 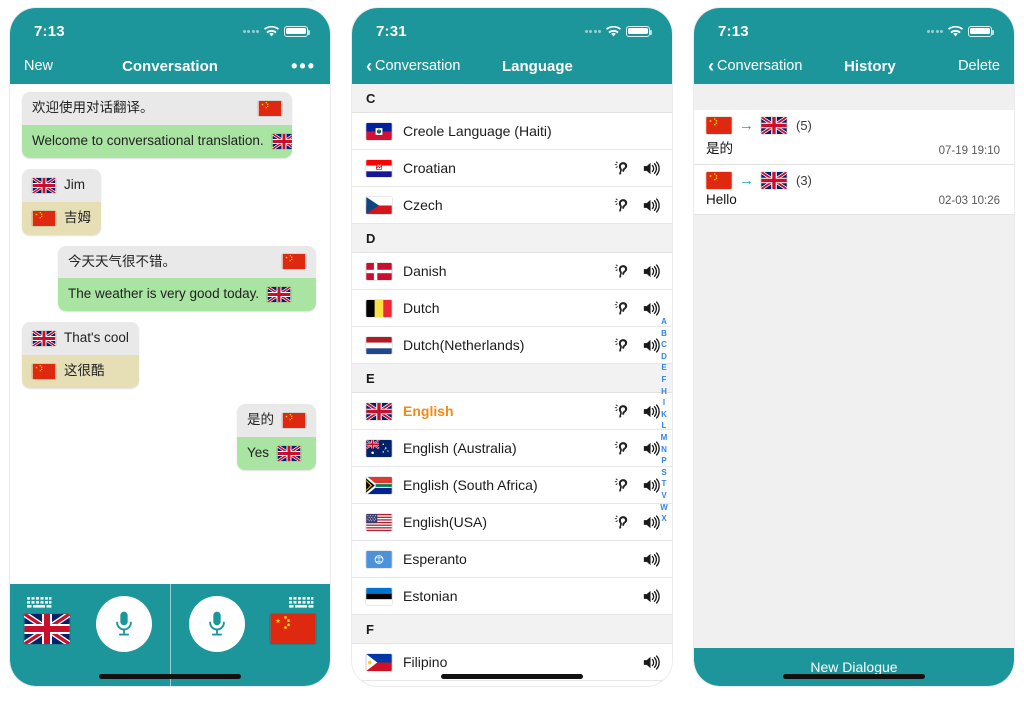 What do you see at coordinates (664, 380) in the screenshot?
I see `index-letter-F: F` at bounding box center [664, 380].